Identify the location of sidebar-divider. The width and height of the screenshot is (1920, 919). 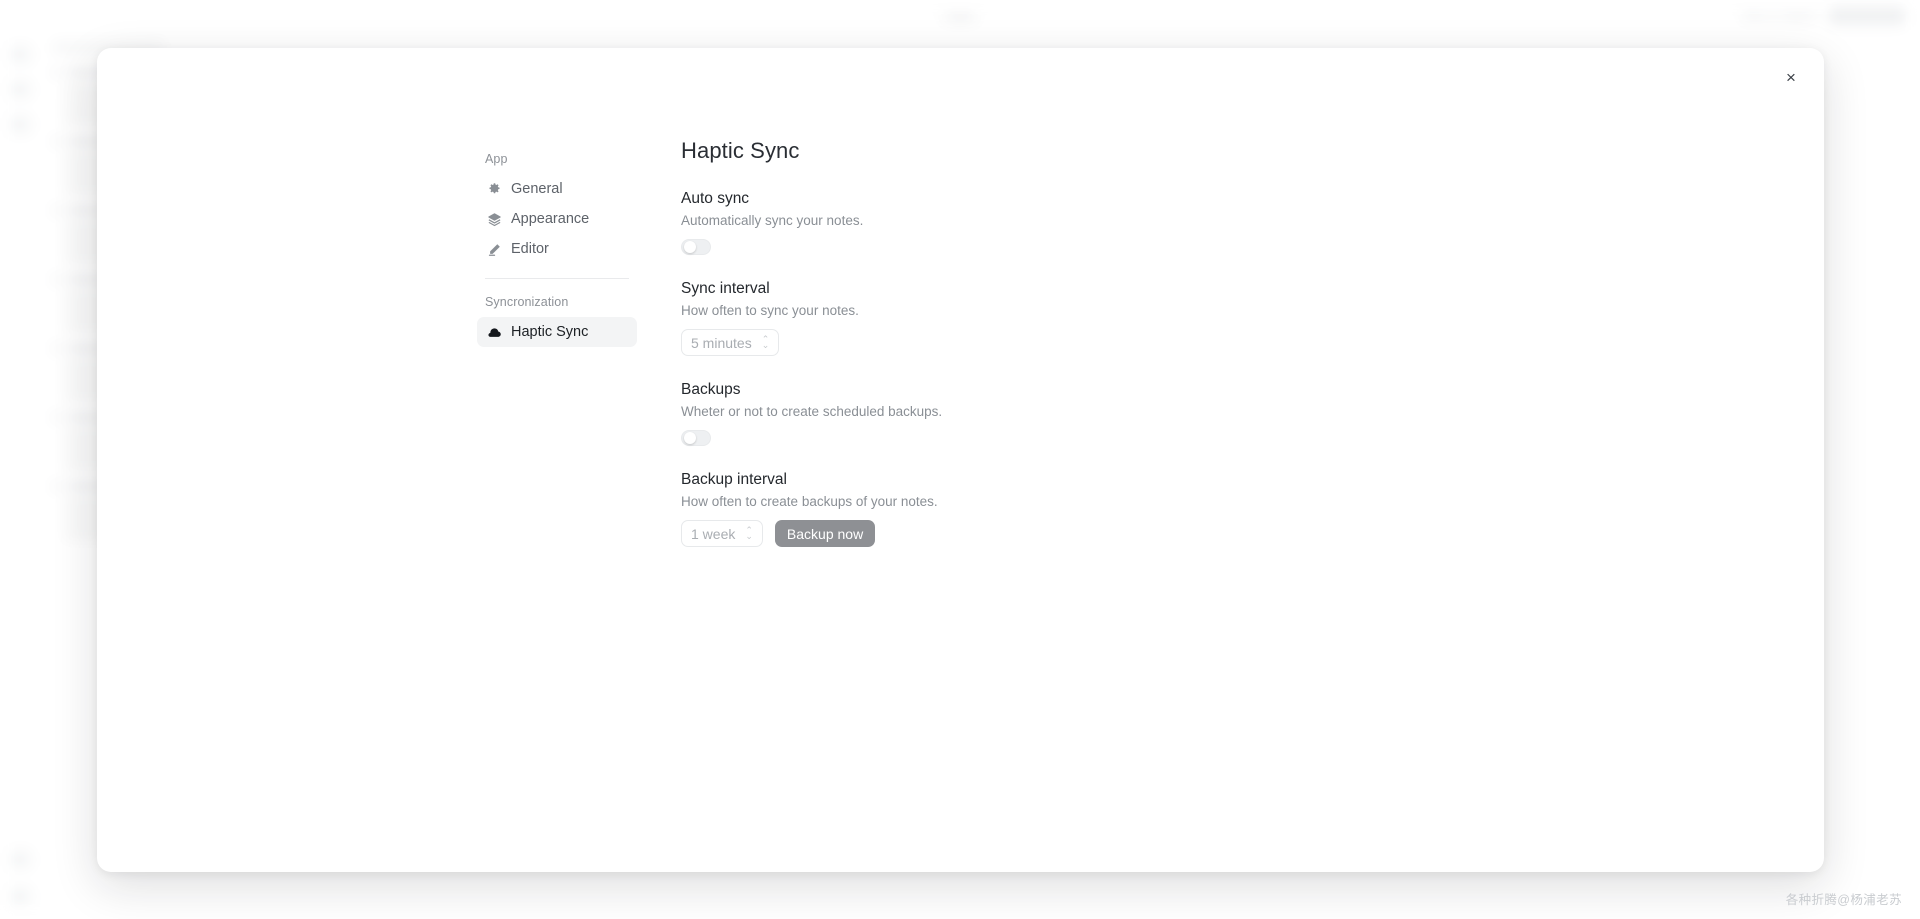
(557, 278).